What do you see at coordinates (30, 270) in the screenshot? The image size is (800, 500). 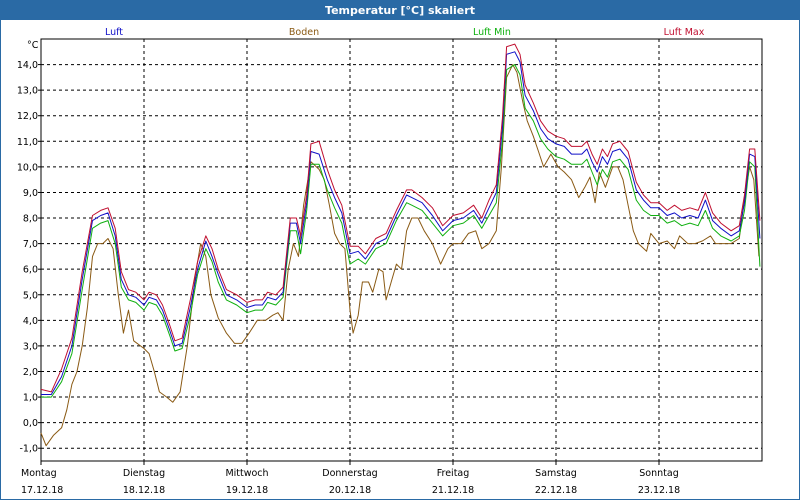 I see `y-tick-label: 6,0` at bounding box center [30, 270].